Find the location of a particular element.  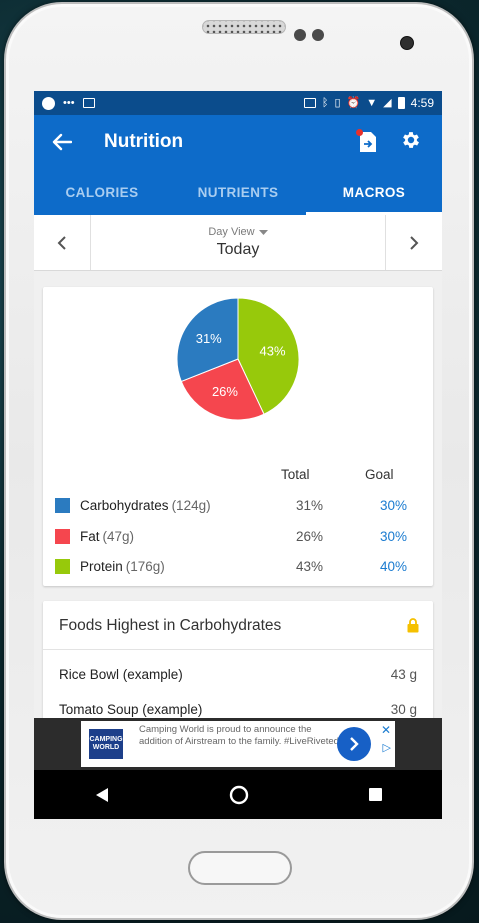

macro-grams: (176g) is located at coordinates (145, 566).